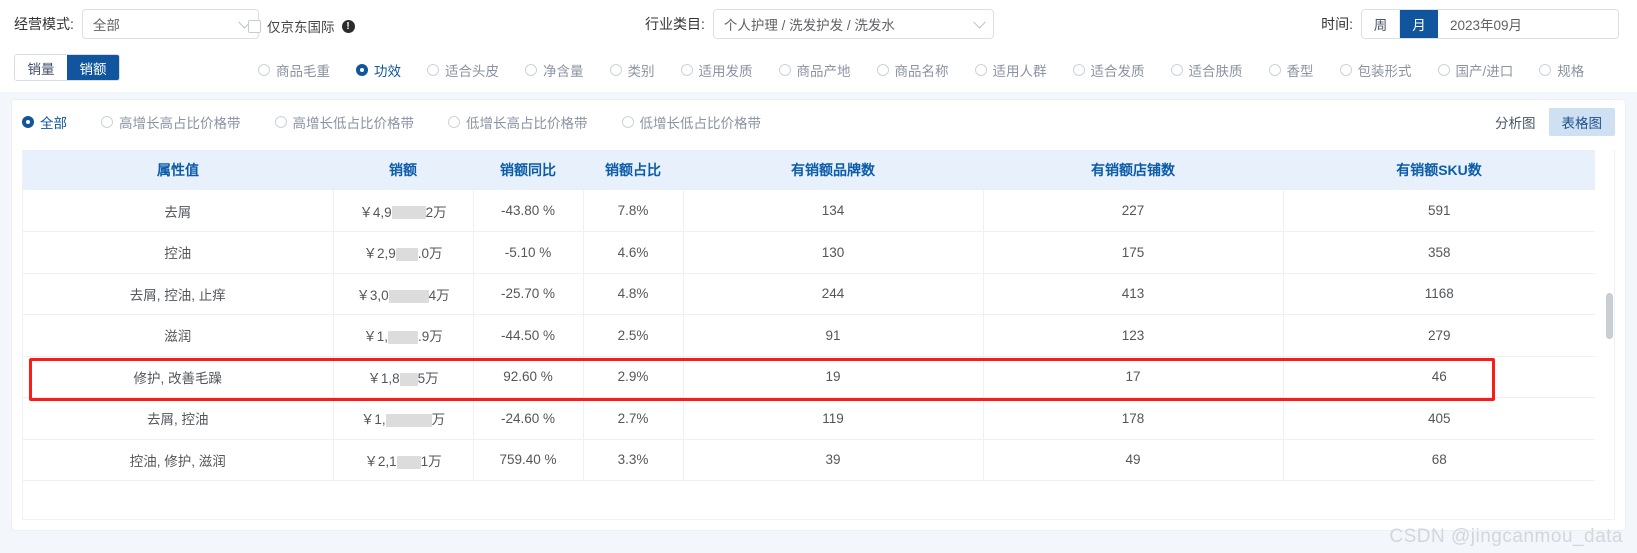 This screenshot has width=1637, height=553. I want to click on view-table-button: 表格图, so click(1581, 122).